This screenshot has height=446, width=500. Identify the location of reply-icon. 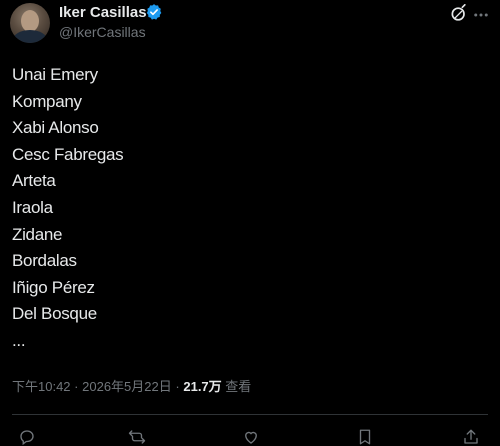
(27, 438).